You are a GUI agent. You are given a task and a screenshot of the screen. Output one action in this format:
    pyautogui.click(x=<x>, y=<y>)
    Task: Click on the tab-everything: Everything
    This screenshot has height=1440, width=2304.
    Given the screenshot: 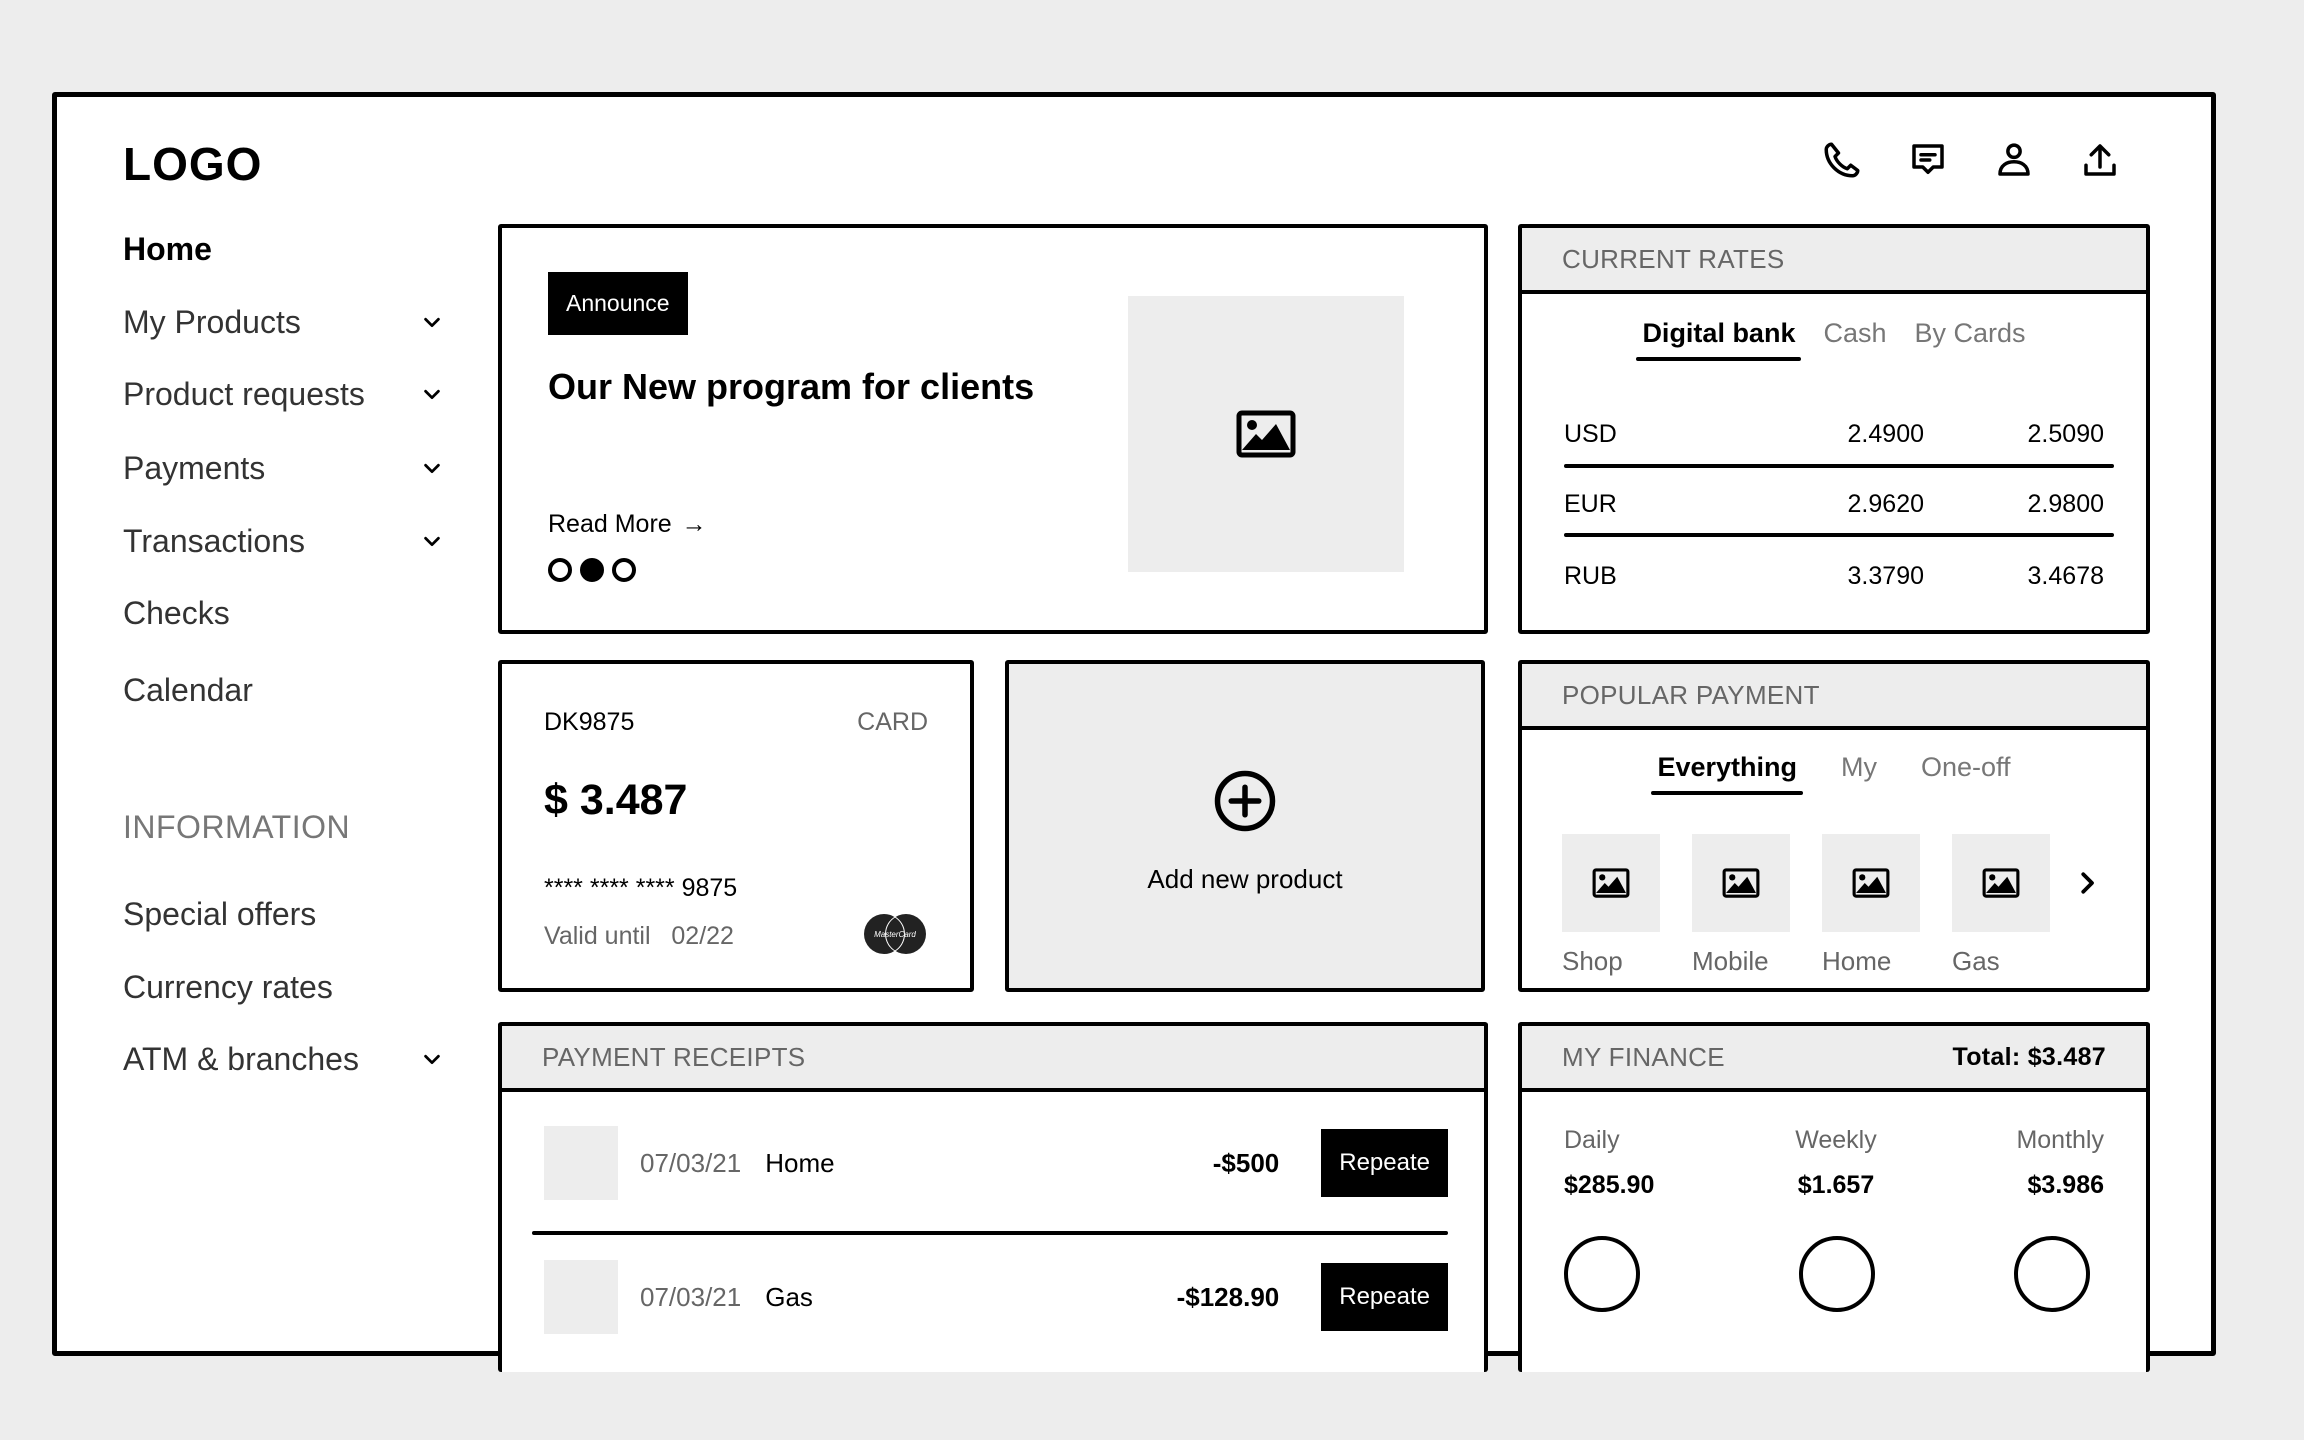 What is the action you would take?
    pyautogui.click(x=1727, y=773)
    